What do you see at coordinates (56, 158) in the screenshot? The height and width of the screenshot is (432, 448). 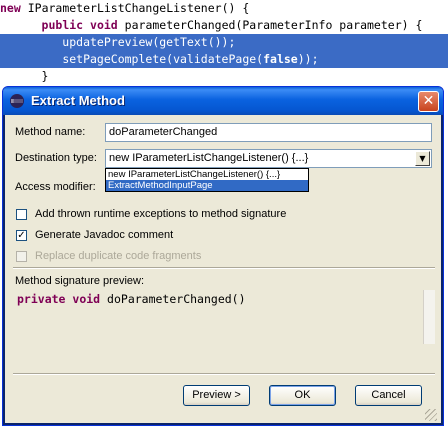 I see `destination-type-label: Destination type:` at bounding box center [56, 158].